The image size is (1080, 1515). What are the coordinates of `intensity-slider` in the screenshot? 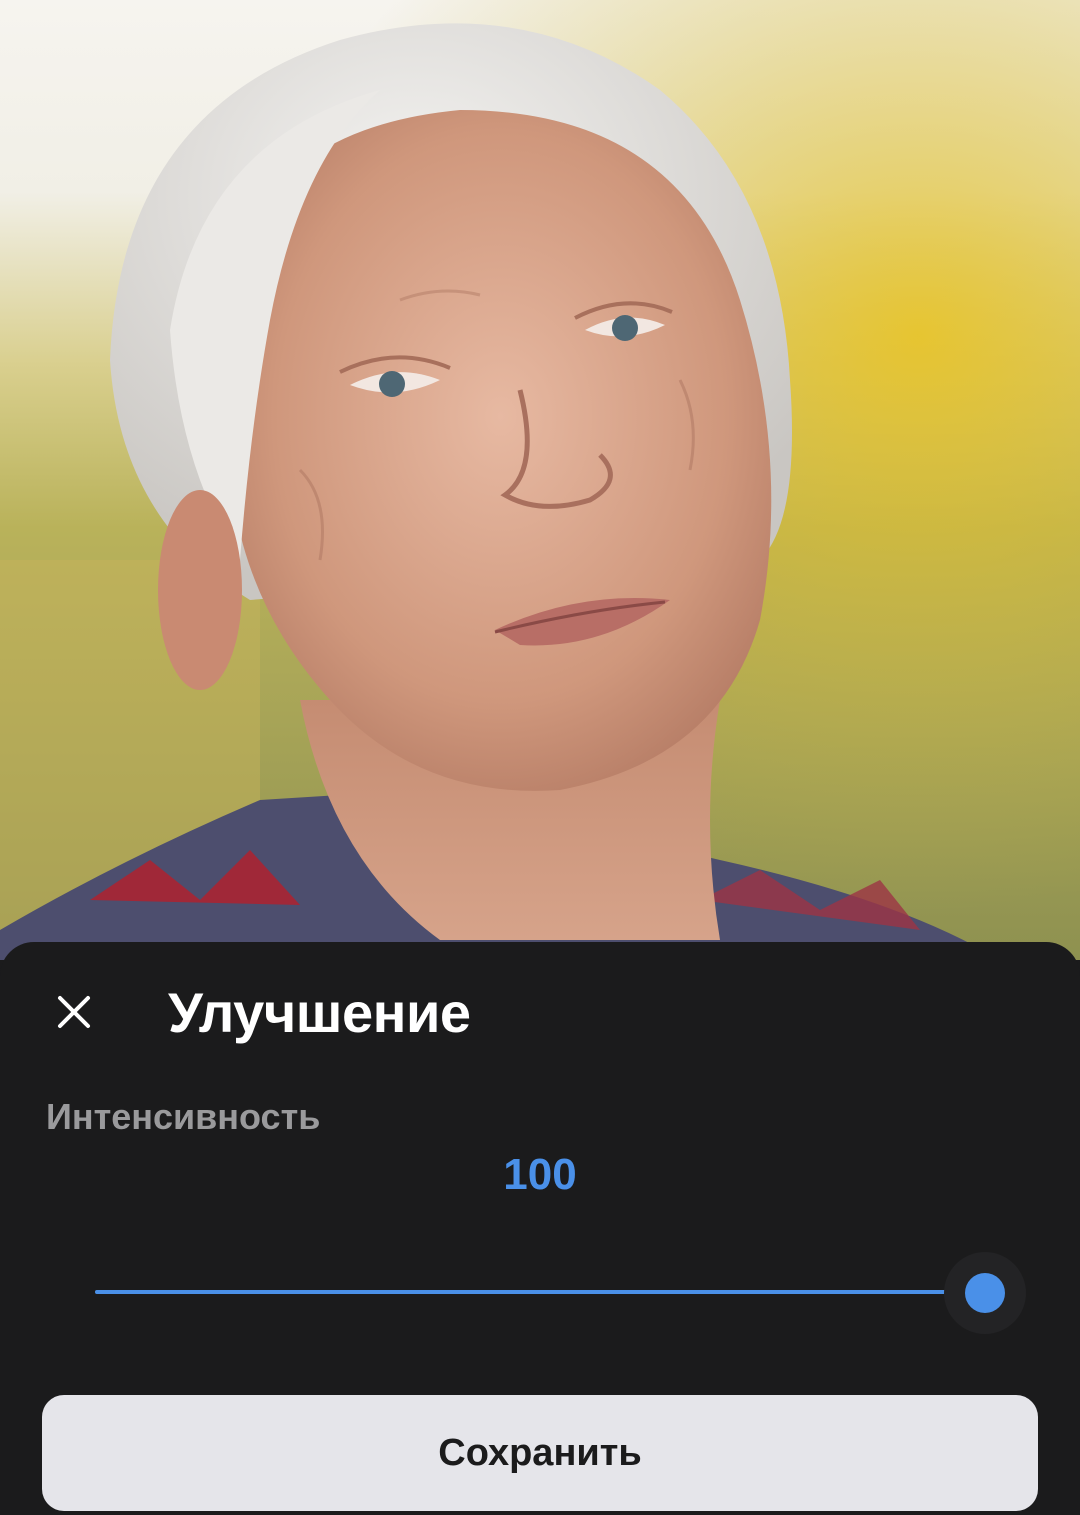 It's located at (560, 1293).